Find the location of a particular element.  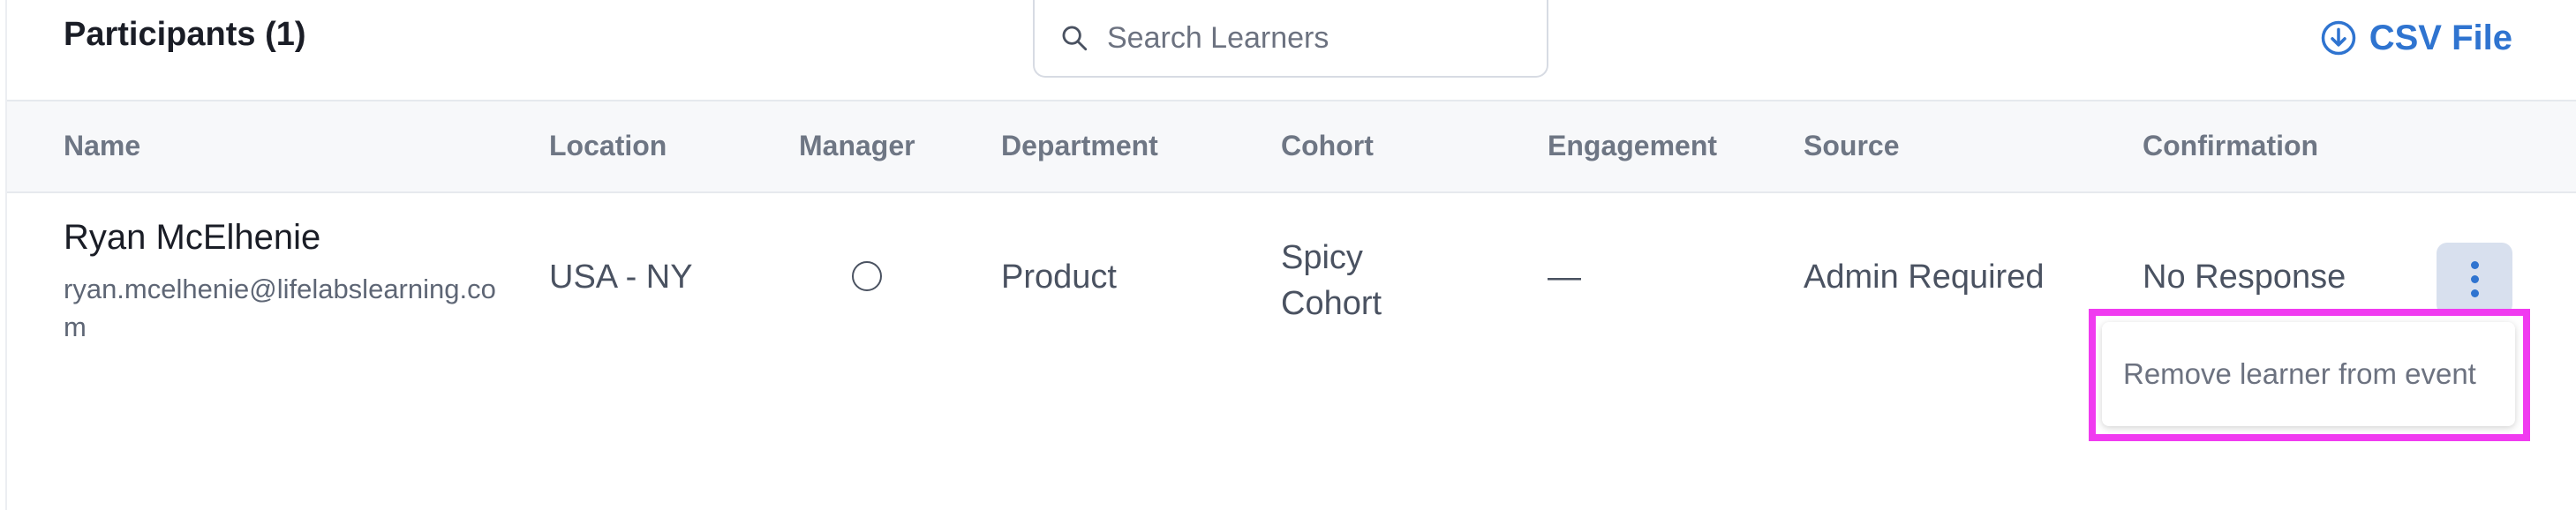

remove-learner-menu-item: Remove learner from event is located at coordinates (2300, 374).